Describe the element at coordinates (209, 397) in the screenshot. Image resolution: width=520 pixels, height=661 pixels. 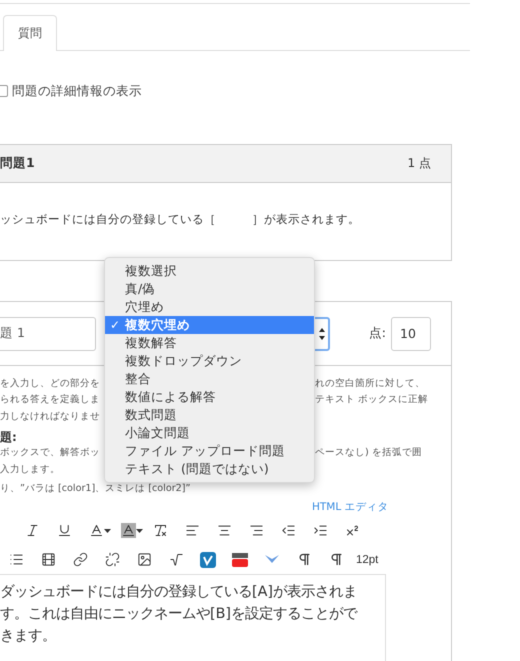
I see `menu-item: 数値による解答` at that location.